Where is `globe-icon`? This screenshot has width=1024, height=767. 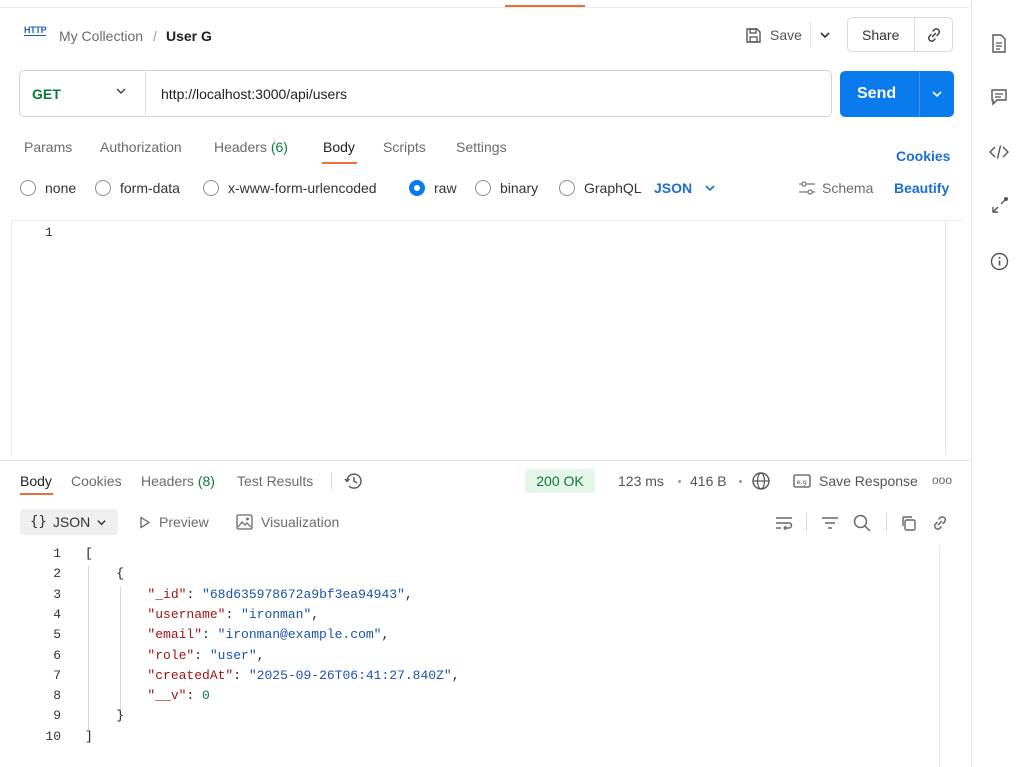 globe-icon is located at coordinates (761, 481).